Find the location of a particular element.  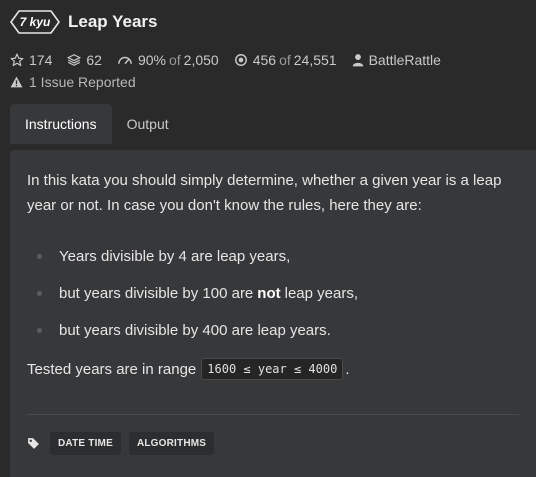

tab-output: Output is located at coordinates (148, 124).